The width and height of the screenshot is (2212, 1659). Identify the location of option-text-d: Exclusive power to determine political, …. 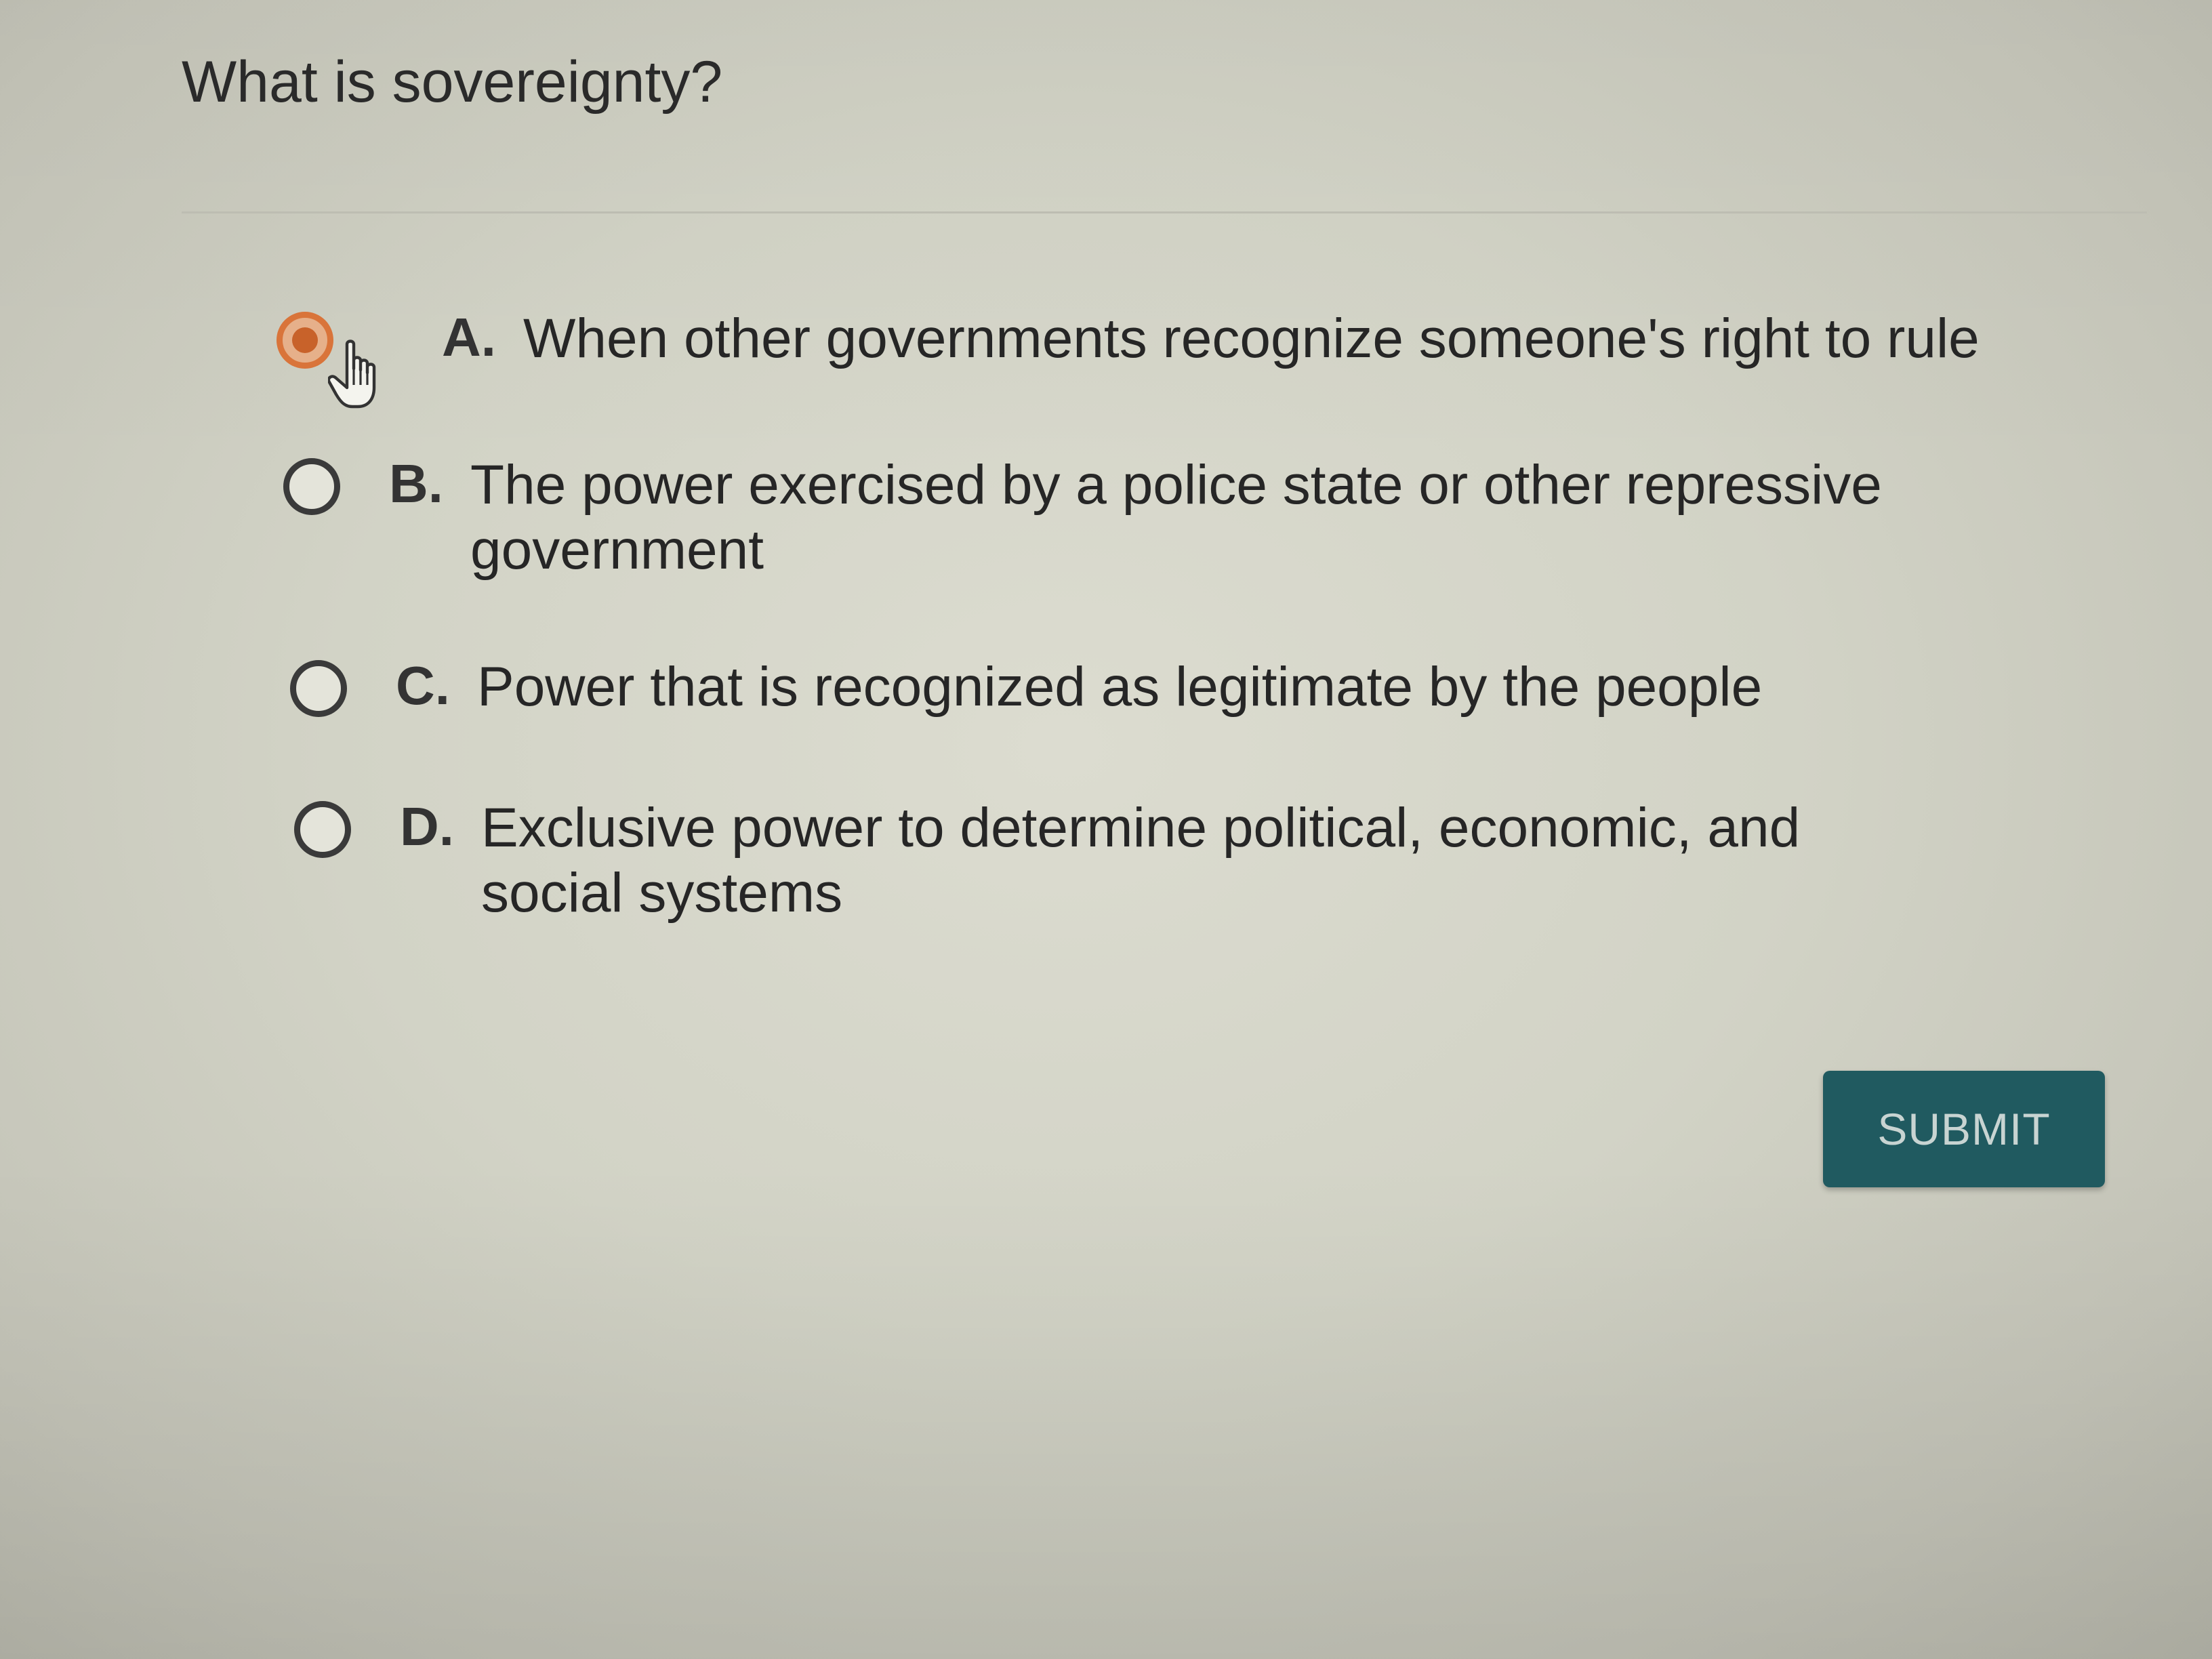
(1206, 861).